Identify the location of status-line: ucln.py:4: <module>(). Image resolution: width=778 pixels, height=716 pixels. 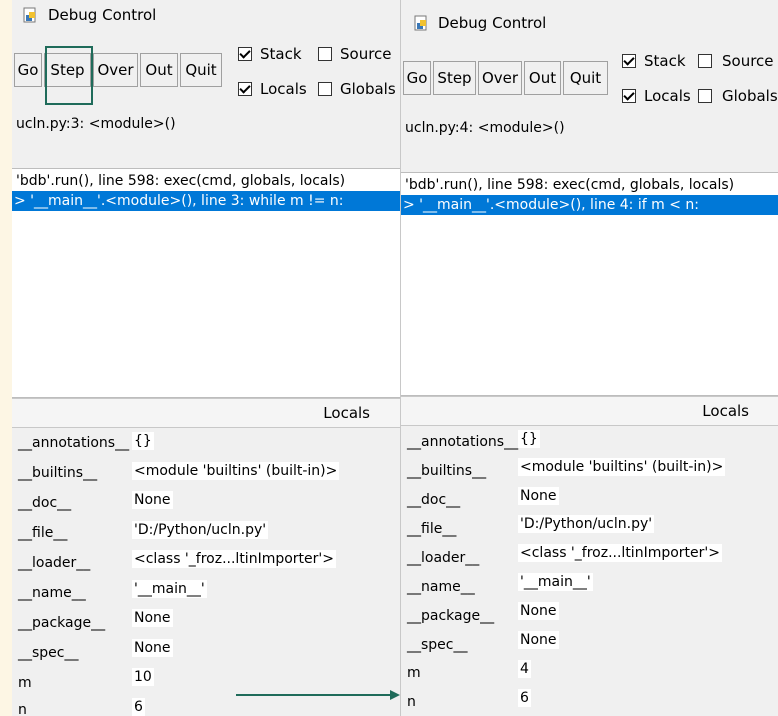
(485, 128).